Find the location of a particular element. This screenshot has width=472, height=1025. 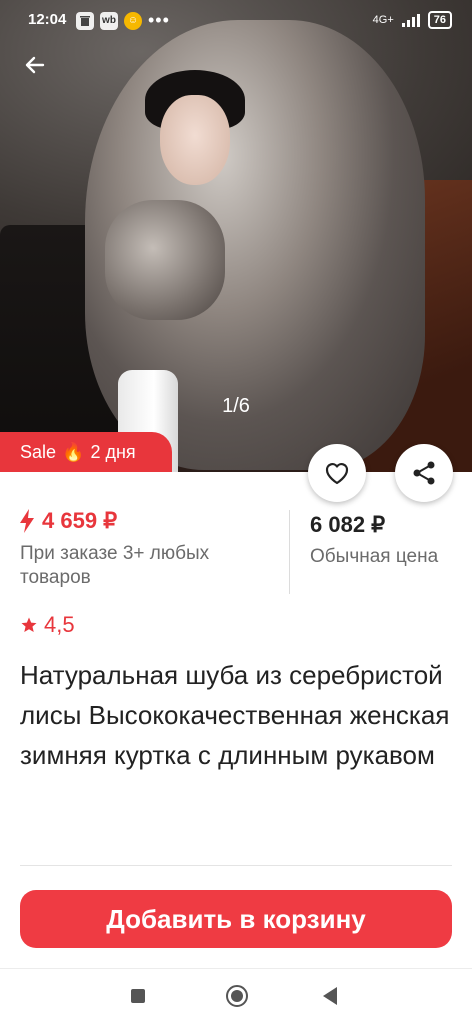

image-counter: 1/6 is located at coordinates (236, 406).